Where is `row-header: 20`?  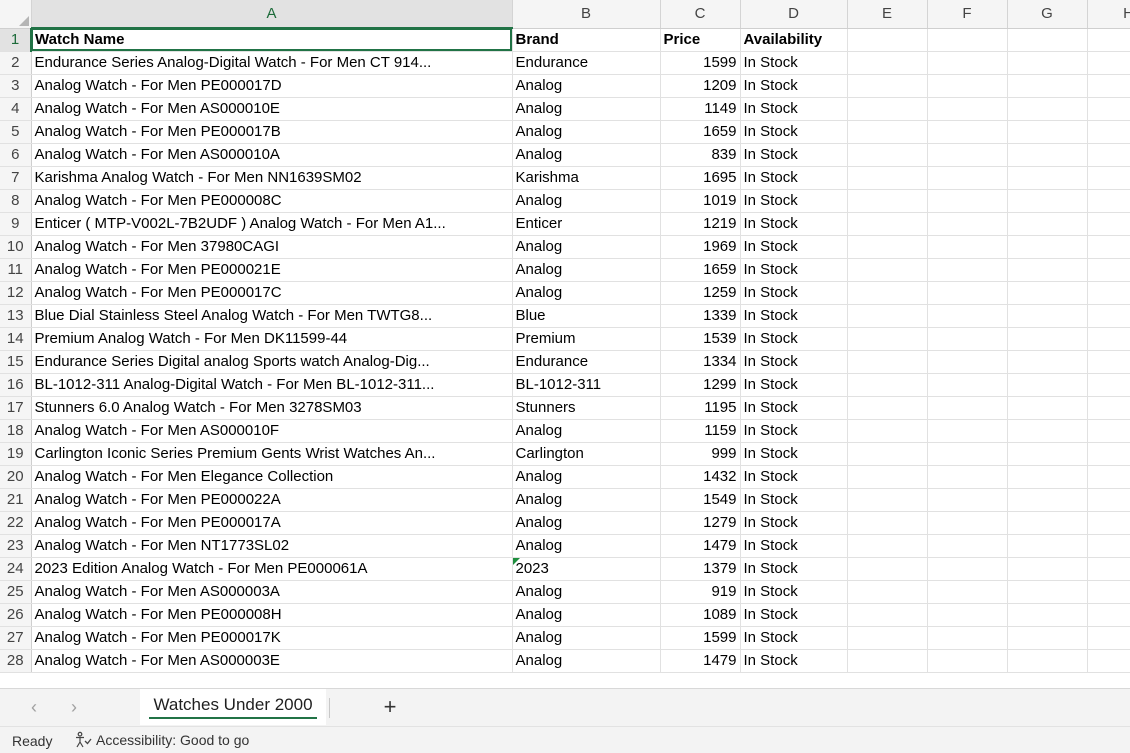
row-header: 20 is located at coordinates (16, 477).